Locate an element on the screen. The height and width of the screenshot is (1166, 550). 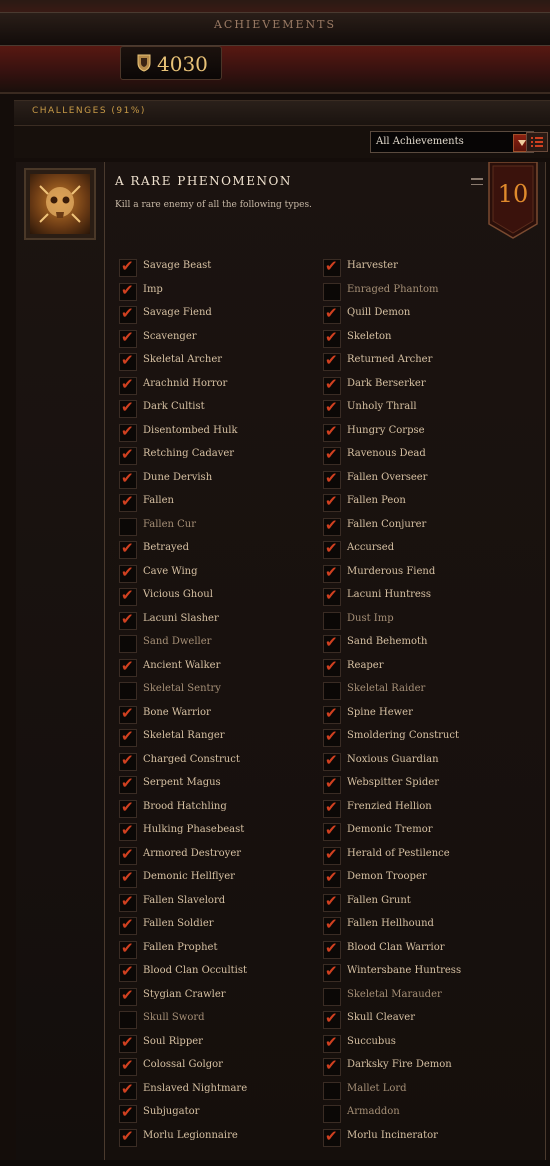
criteria-item: ✔ Soul Ripper is located at coordinates (219, 1043).